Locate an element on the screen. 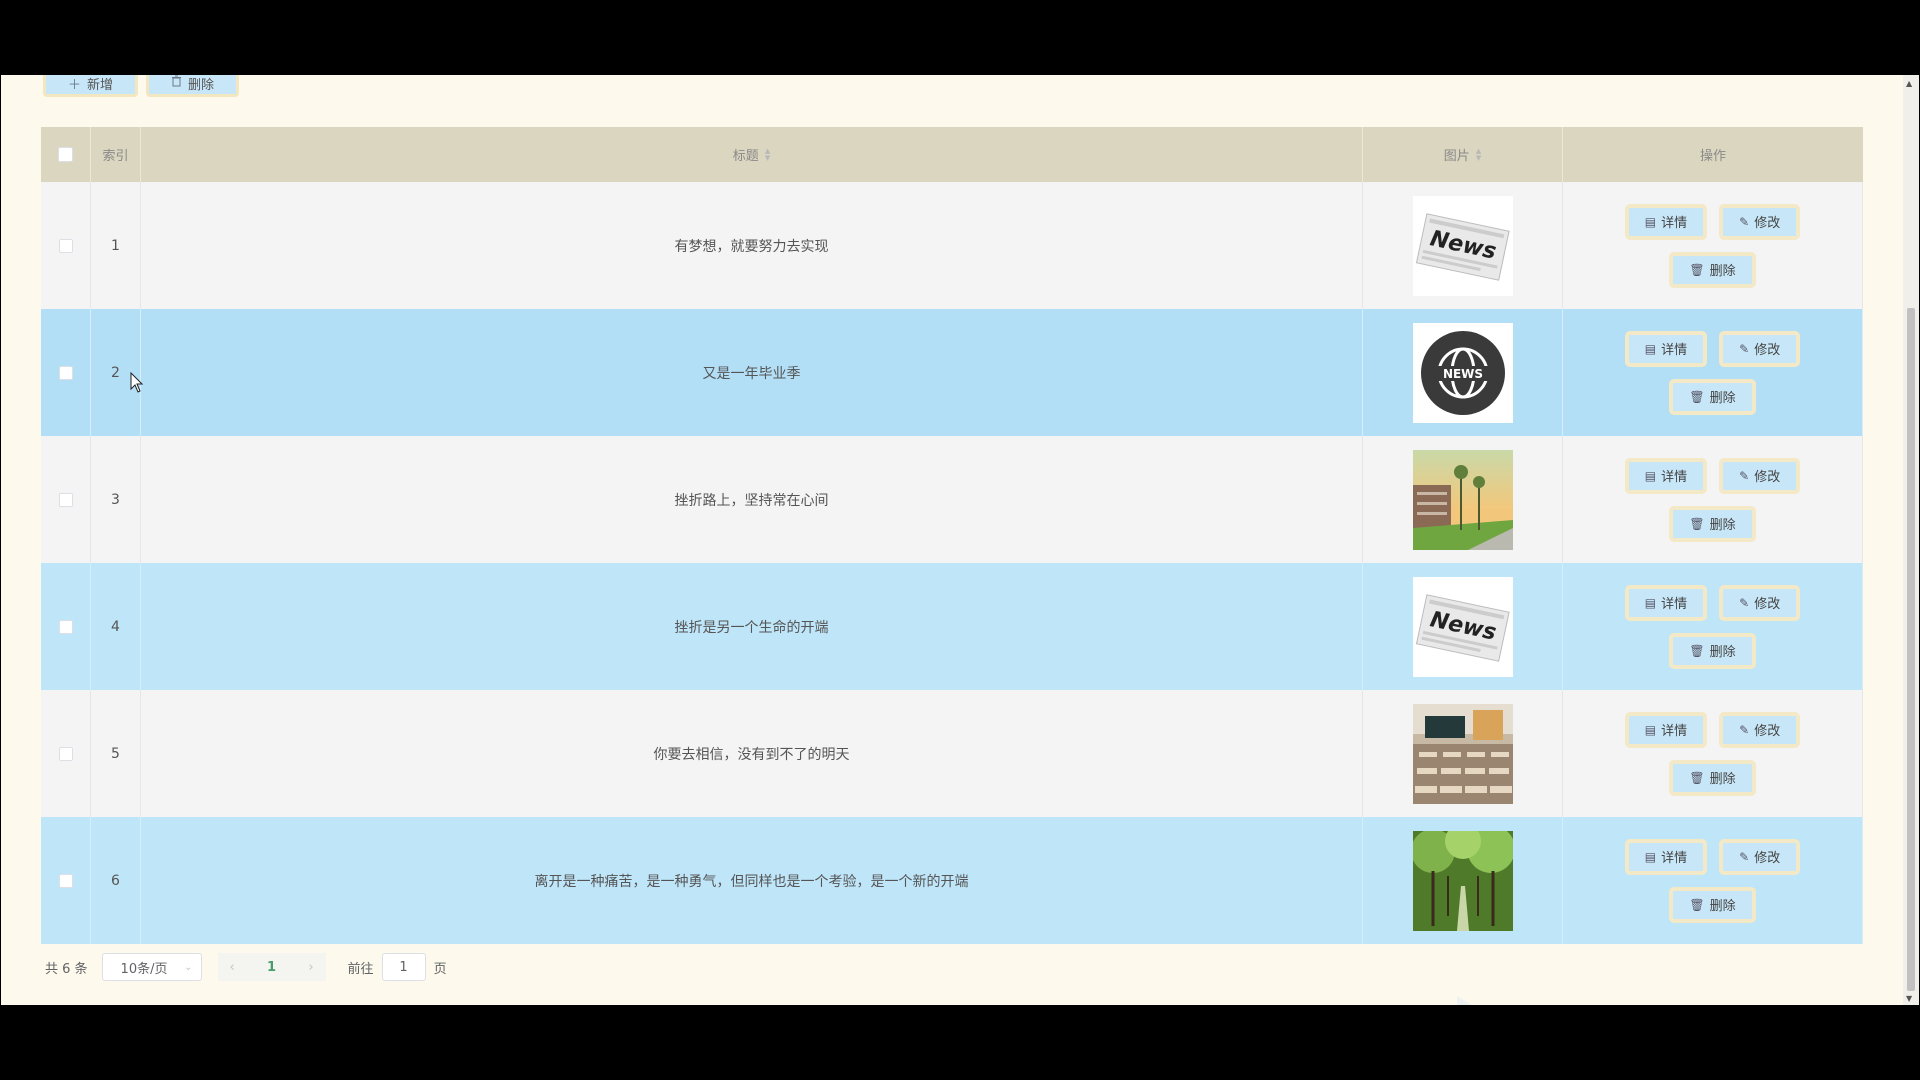 This screenshot has height=1080, width=1920. scrollbar-thumb is located at coordinates (1911, 649).